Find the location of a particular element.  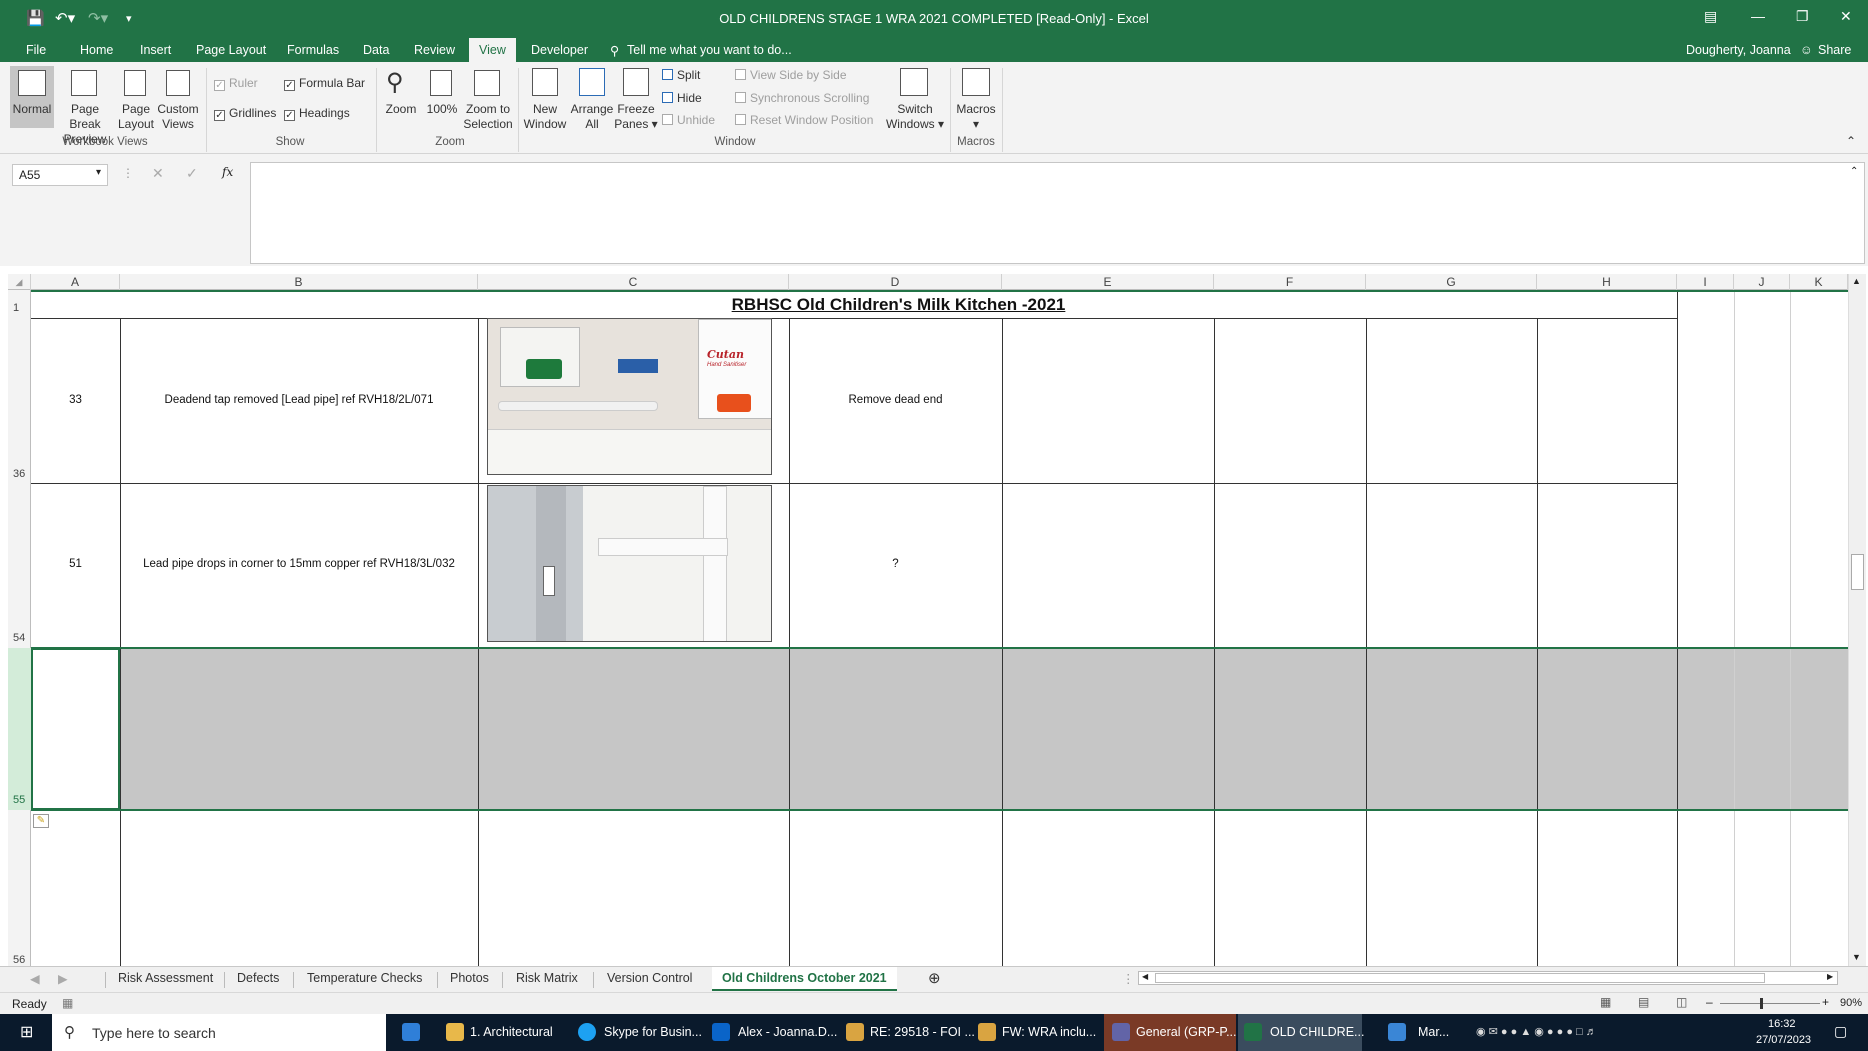

col-header-h: H is located at coordinates (1607, 282).